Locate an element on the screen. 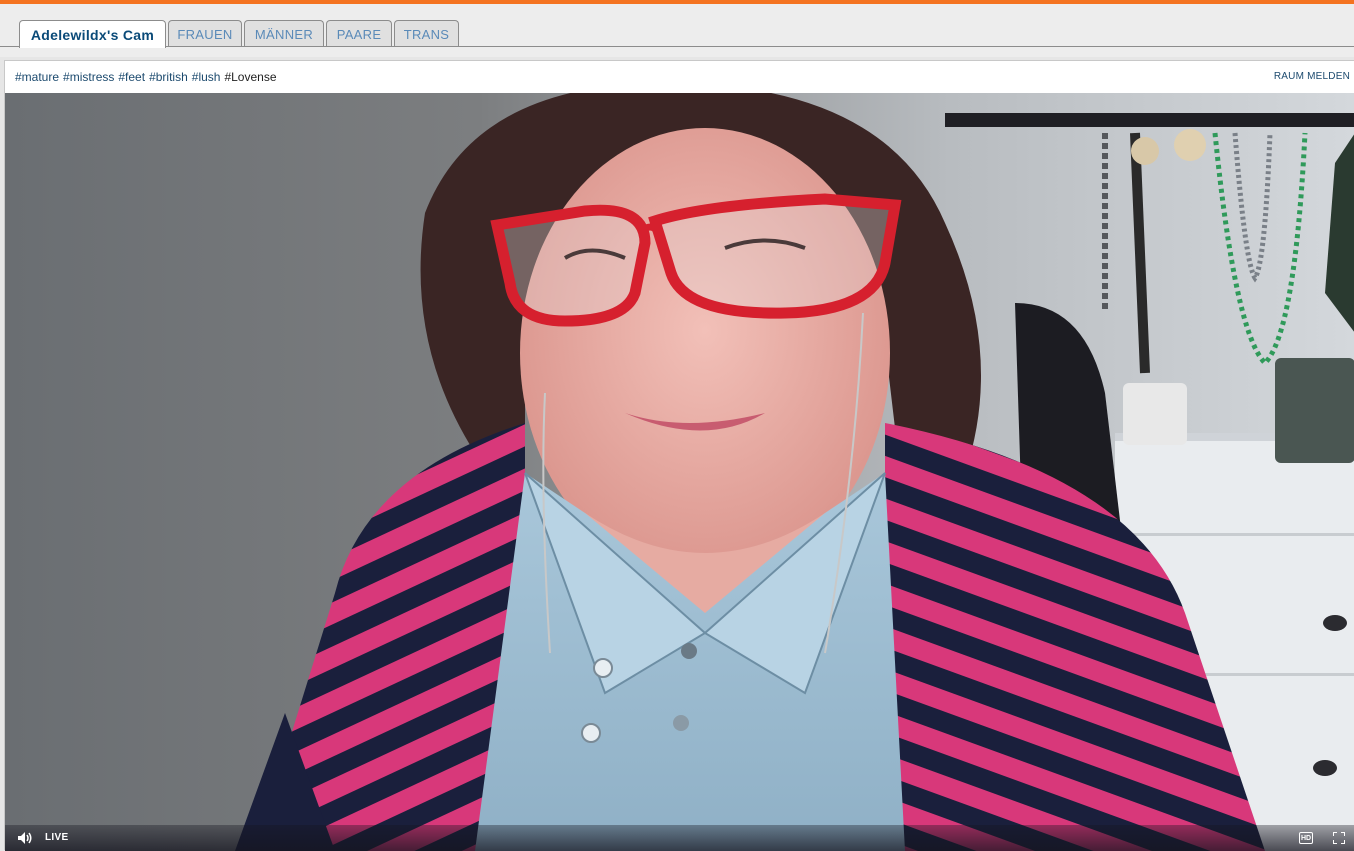  report-room-link: RAUM MELDEN is located at coordinates (1312, 76).